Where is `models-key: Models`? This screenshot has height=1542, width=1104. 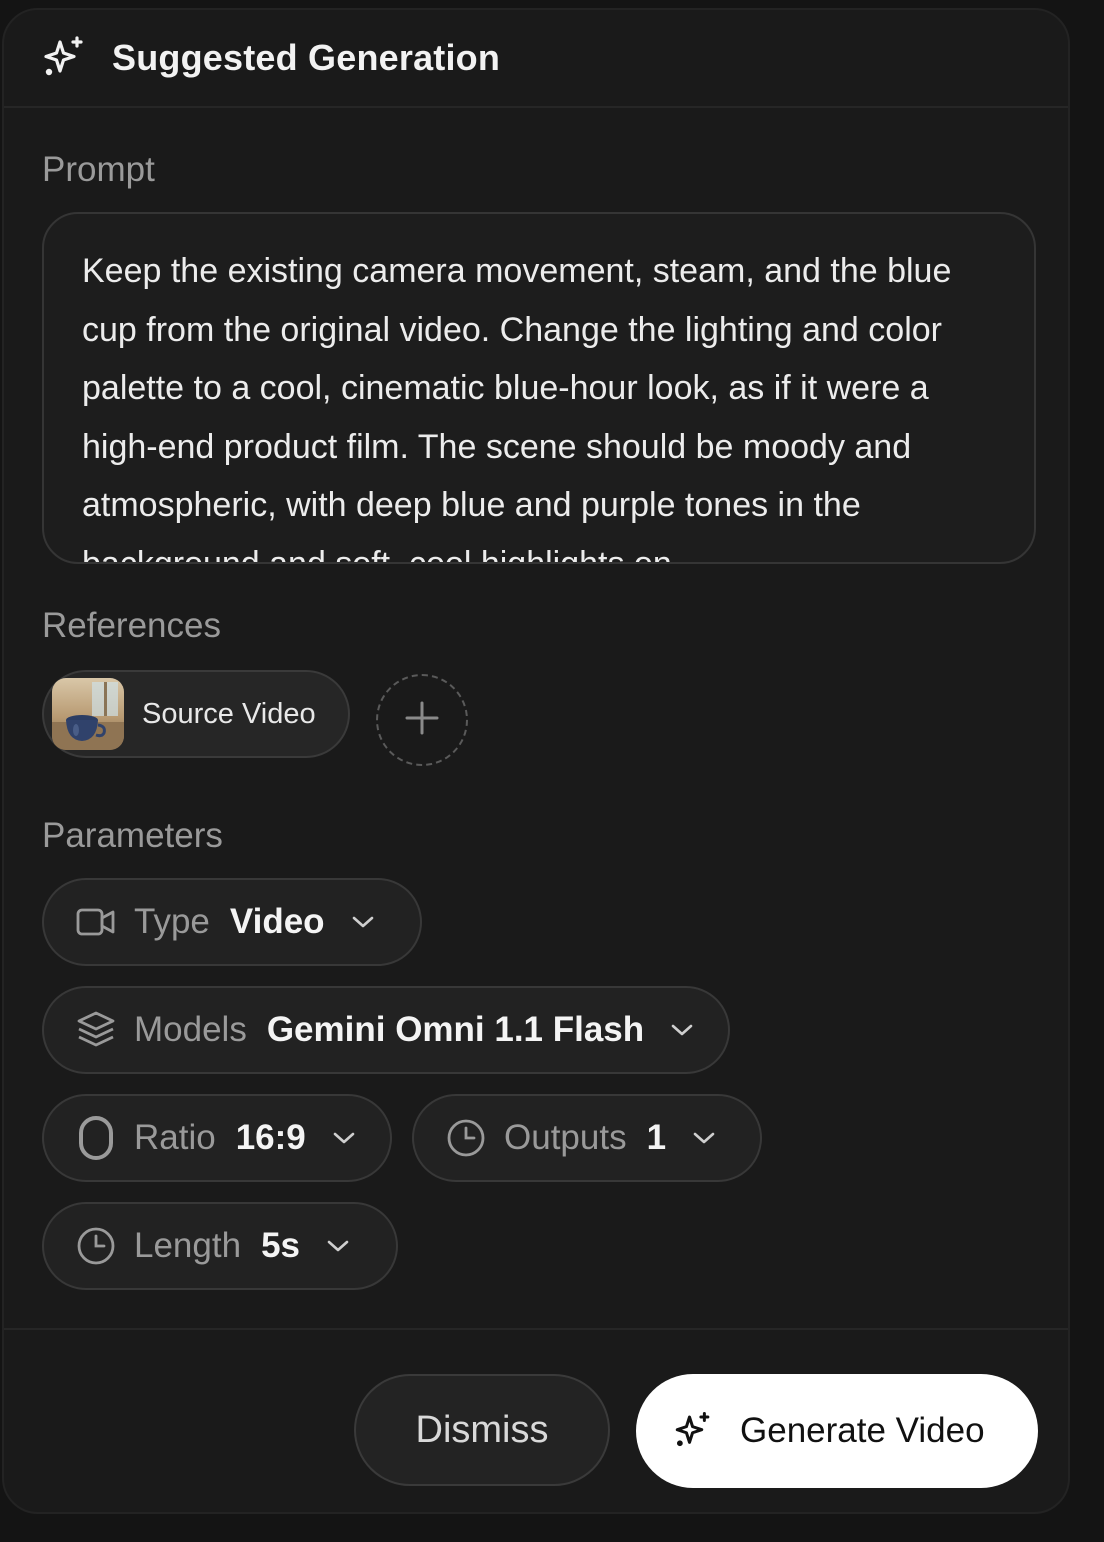 models-key: Models is located at coordinates (190, 1029).